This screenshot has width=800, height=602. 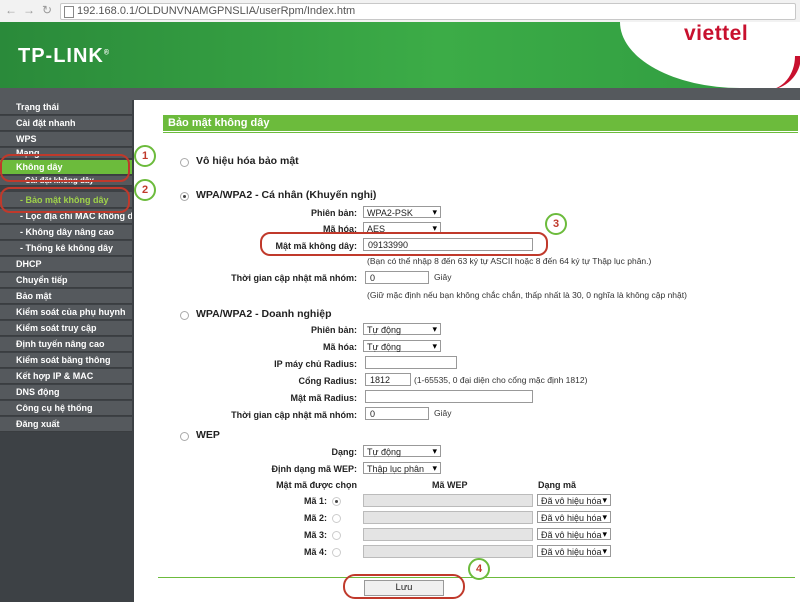 I want to click on sidebar-item-forwarding: Chuyển tiếp, so click(x=66, y=280).